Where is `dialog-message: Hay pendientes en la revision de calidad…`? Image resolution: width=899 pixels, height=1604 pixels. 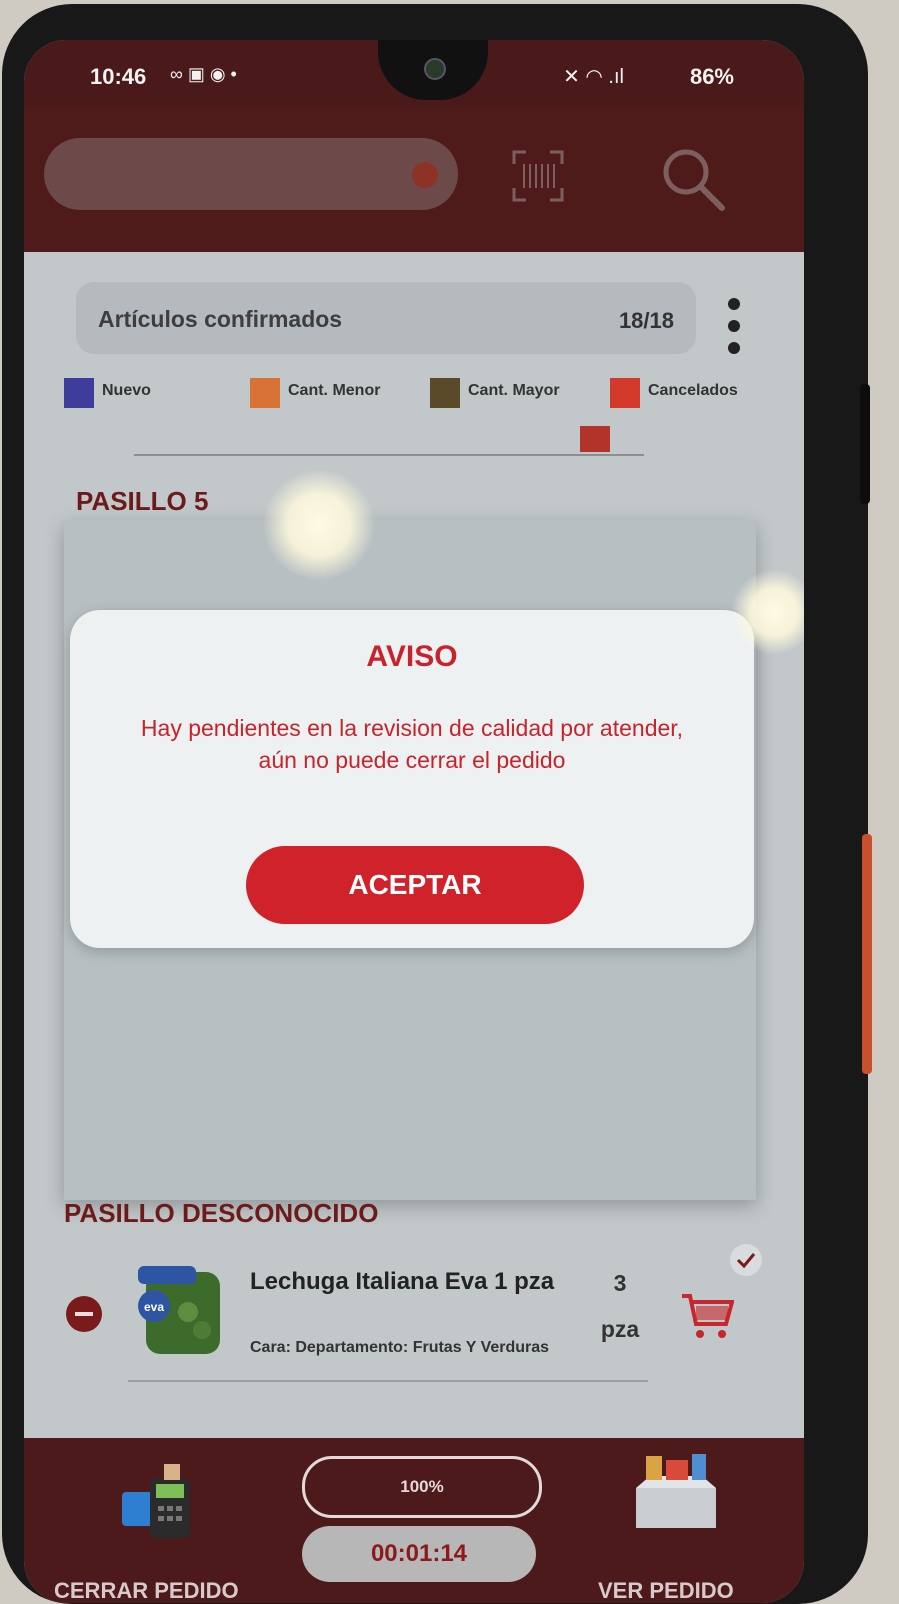 dialog-message: Hay pendientes en la revision de calidad… is located at coordinates (412, 744).